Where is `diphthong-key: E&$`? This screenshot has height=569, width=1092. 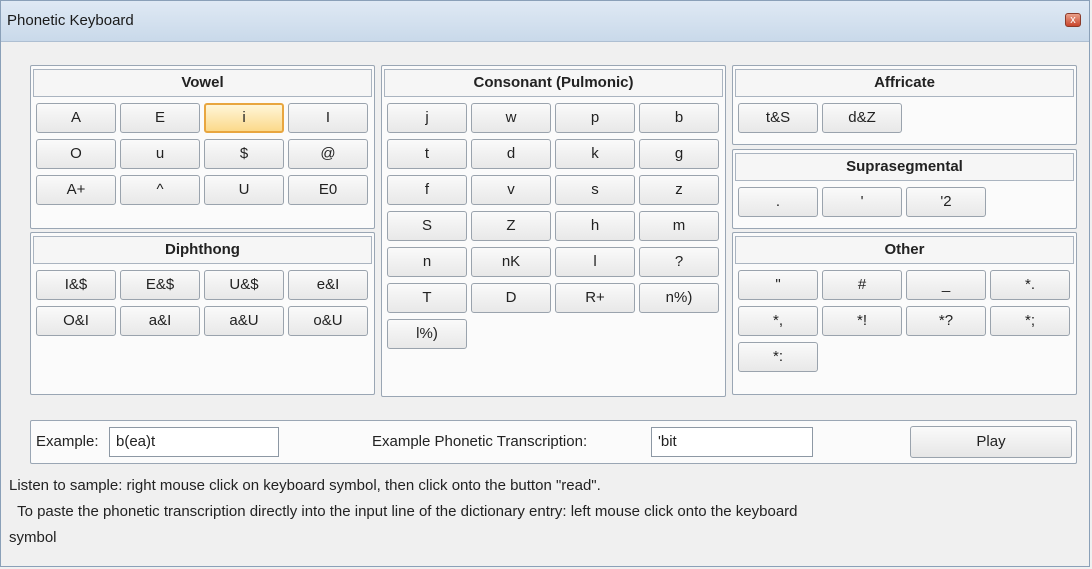 diphthong-key: E&$ is located at coordinates (160, 285).